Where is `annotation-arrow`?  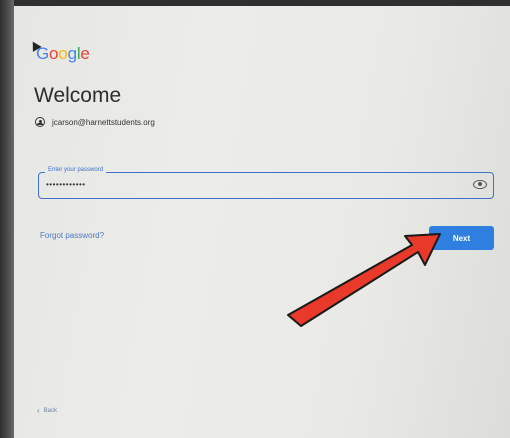 annotation-arrow is located at coordinates (364, 280).